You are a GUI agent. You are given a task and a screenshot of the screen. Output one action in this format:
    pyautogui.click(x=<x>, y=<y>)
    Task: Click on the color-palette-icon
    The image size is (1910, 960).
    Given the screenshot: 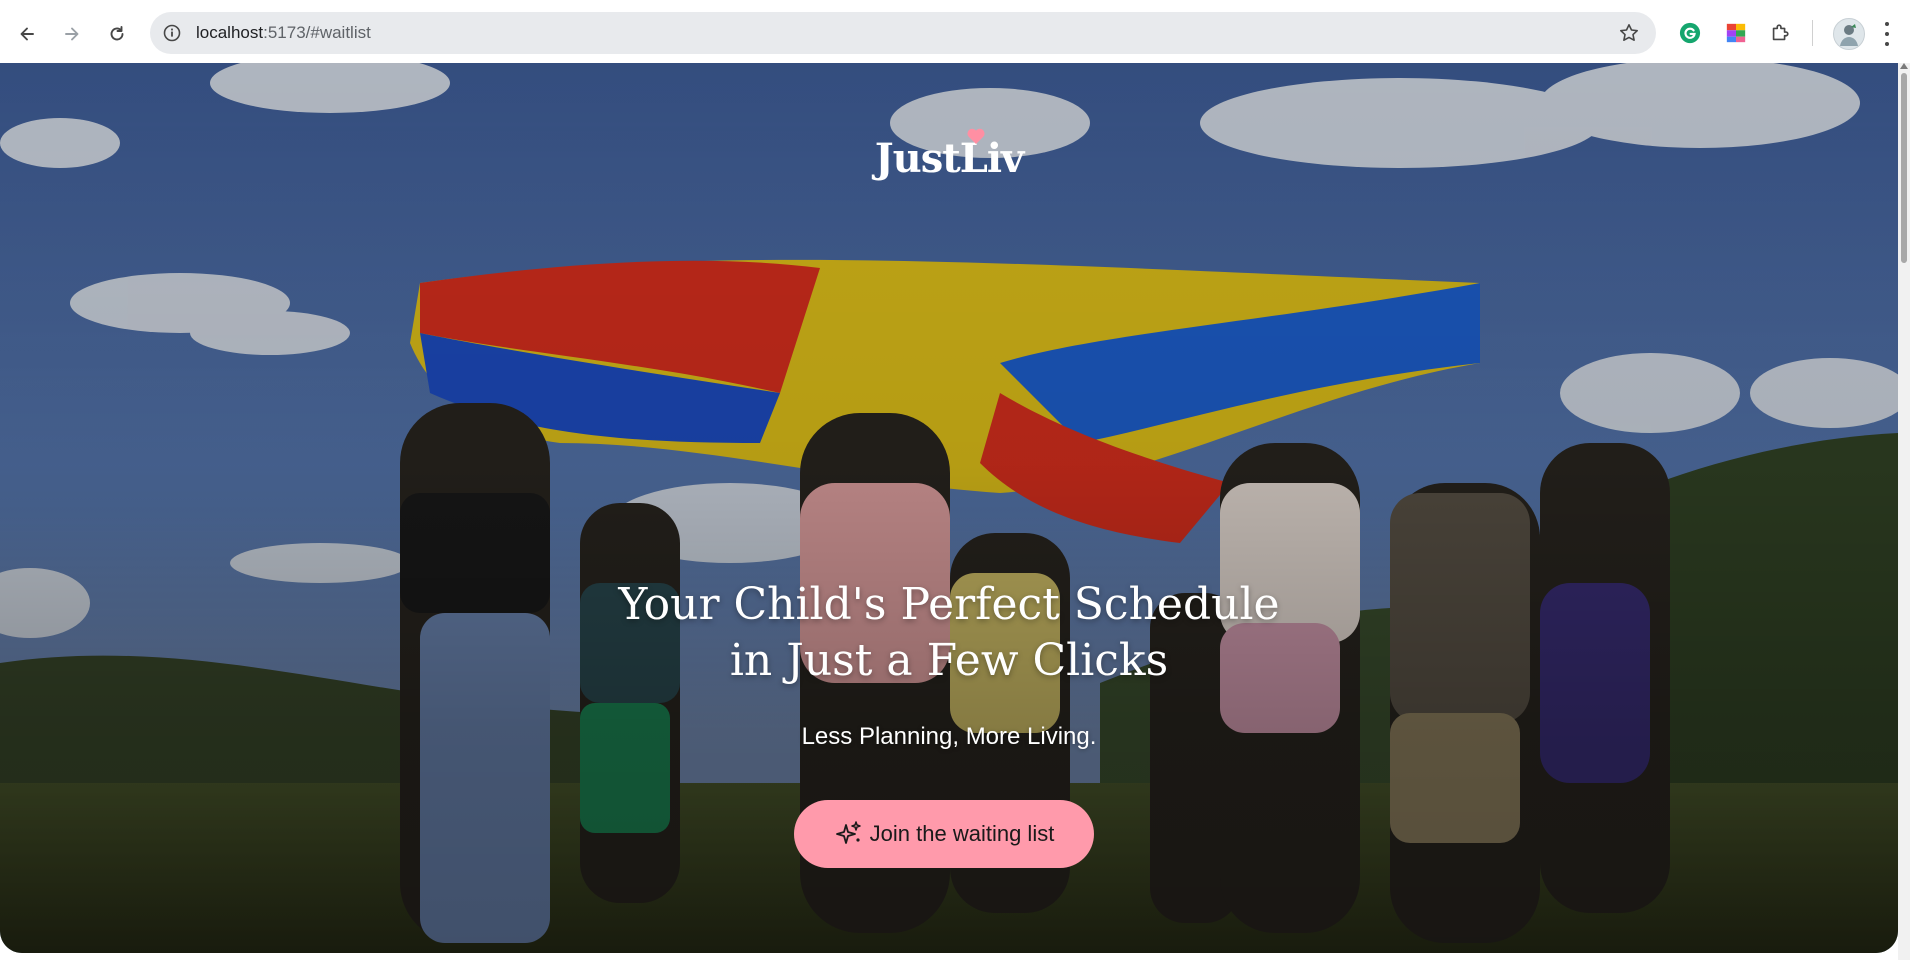 What is the action you would take?
    pyautogui.click(x=1736, y=33)
    